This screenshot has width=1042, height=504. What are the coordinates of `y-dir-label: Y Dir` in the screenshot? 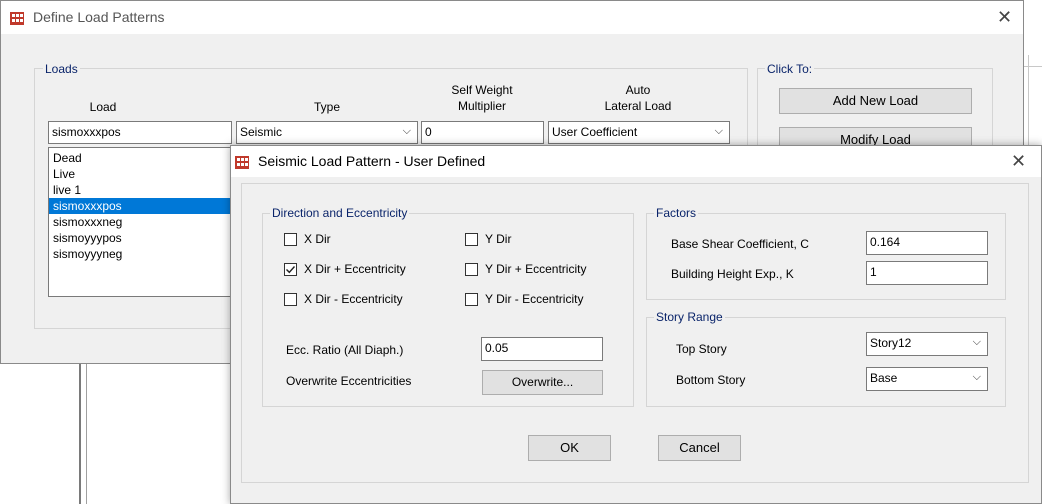 It's located at (498, 239).